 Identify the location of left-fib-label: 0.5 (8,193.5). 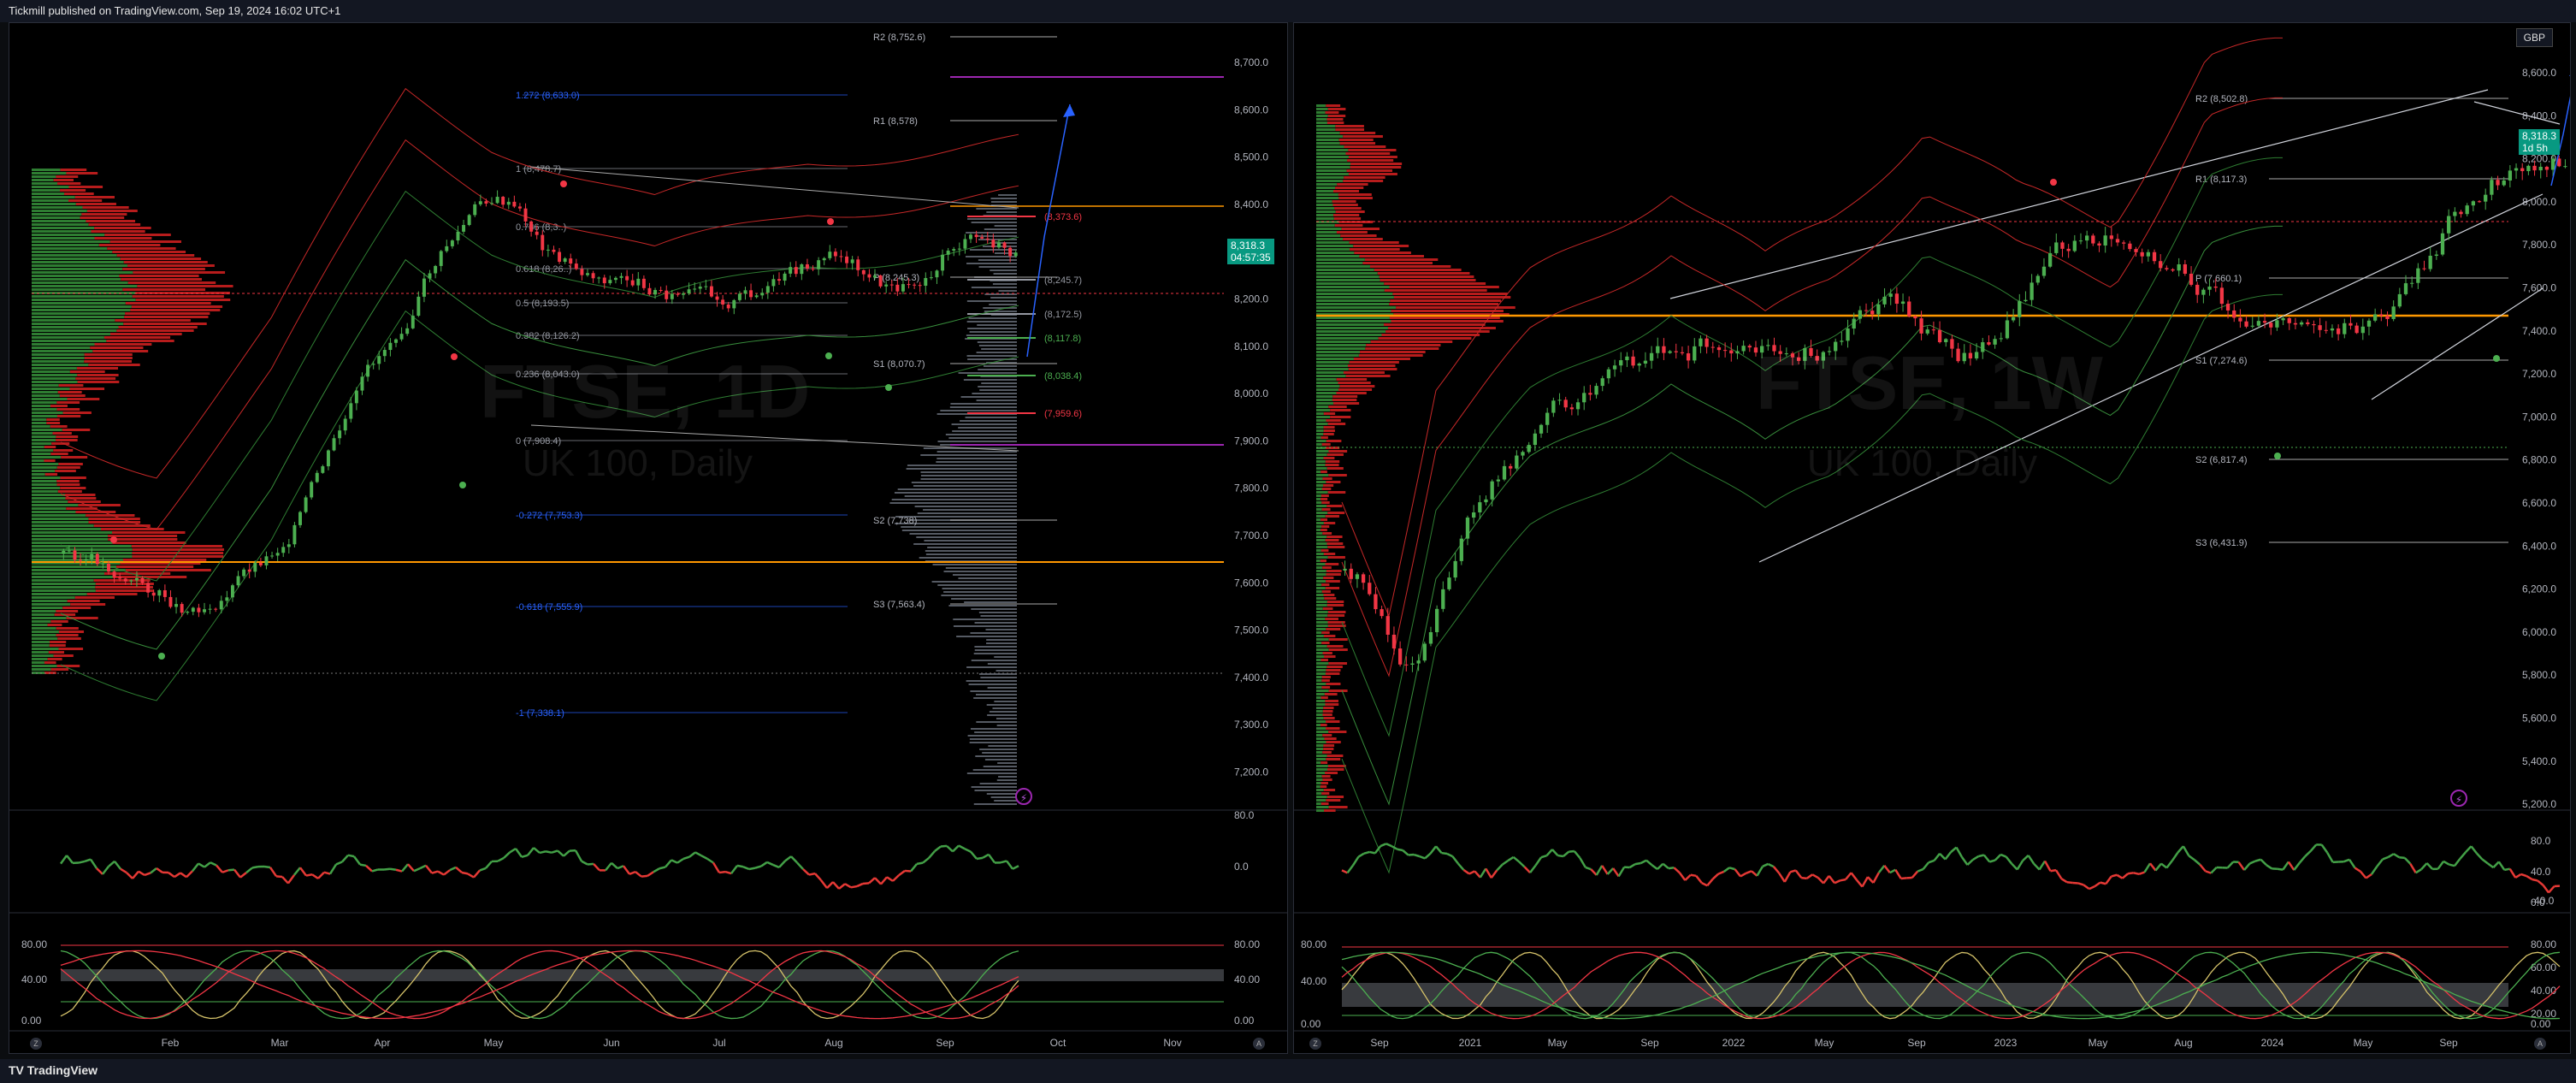
(542, 304).